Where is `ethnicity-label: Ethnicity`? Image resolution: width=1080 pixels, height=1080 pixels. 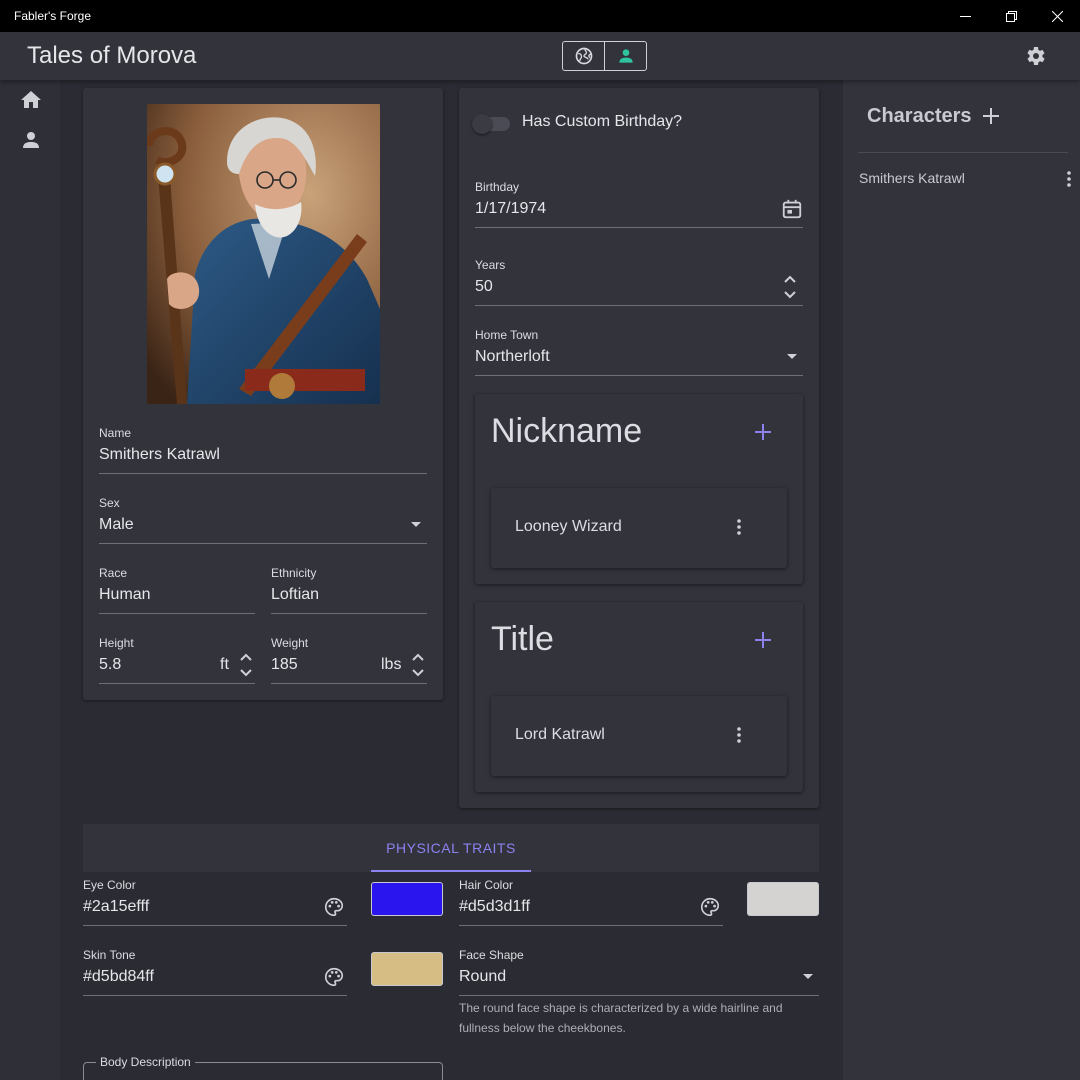 ethnicity-label: Ethnicity is located at coordinates (294, 573).